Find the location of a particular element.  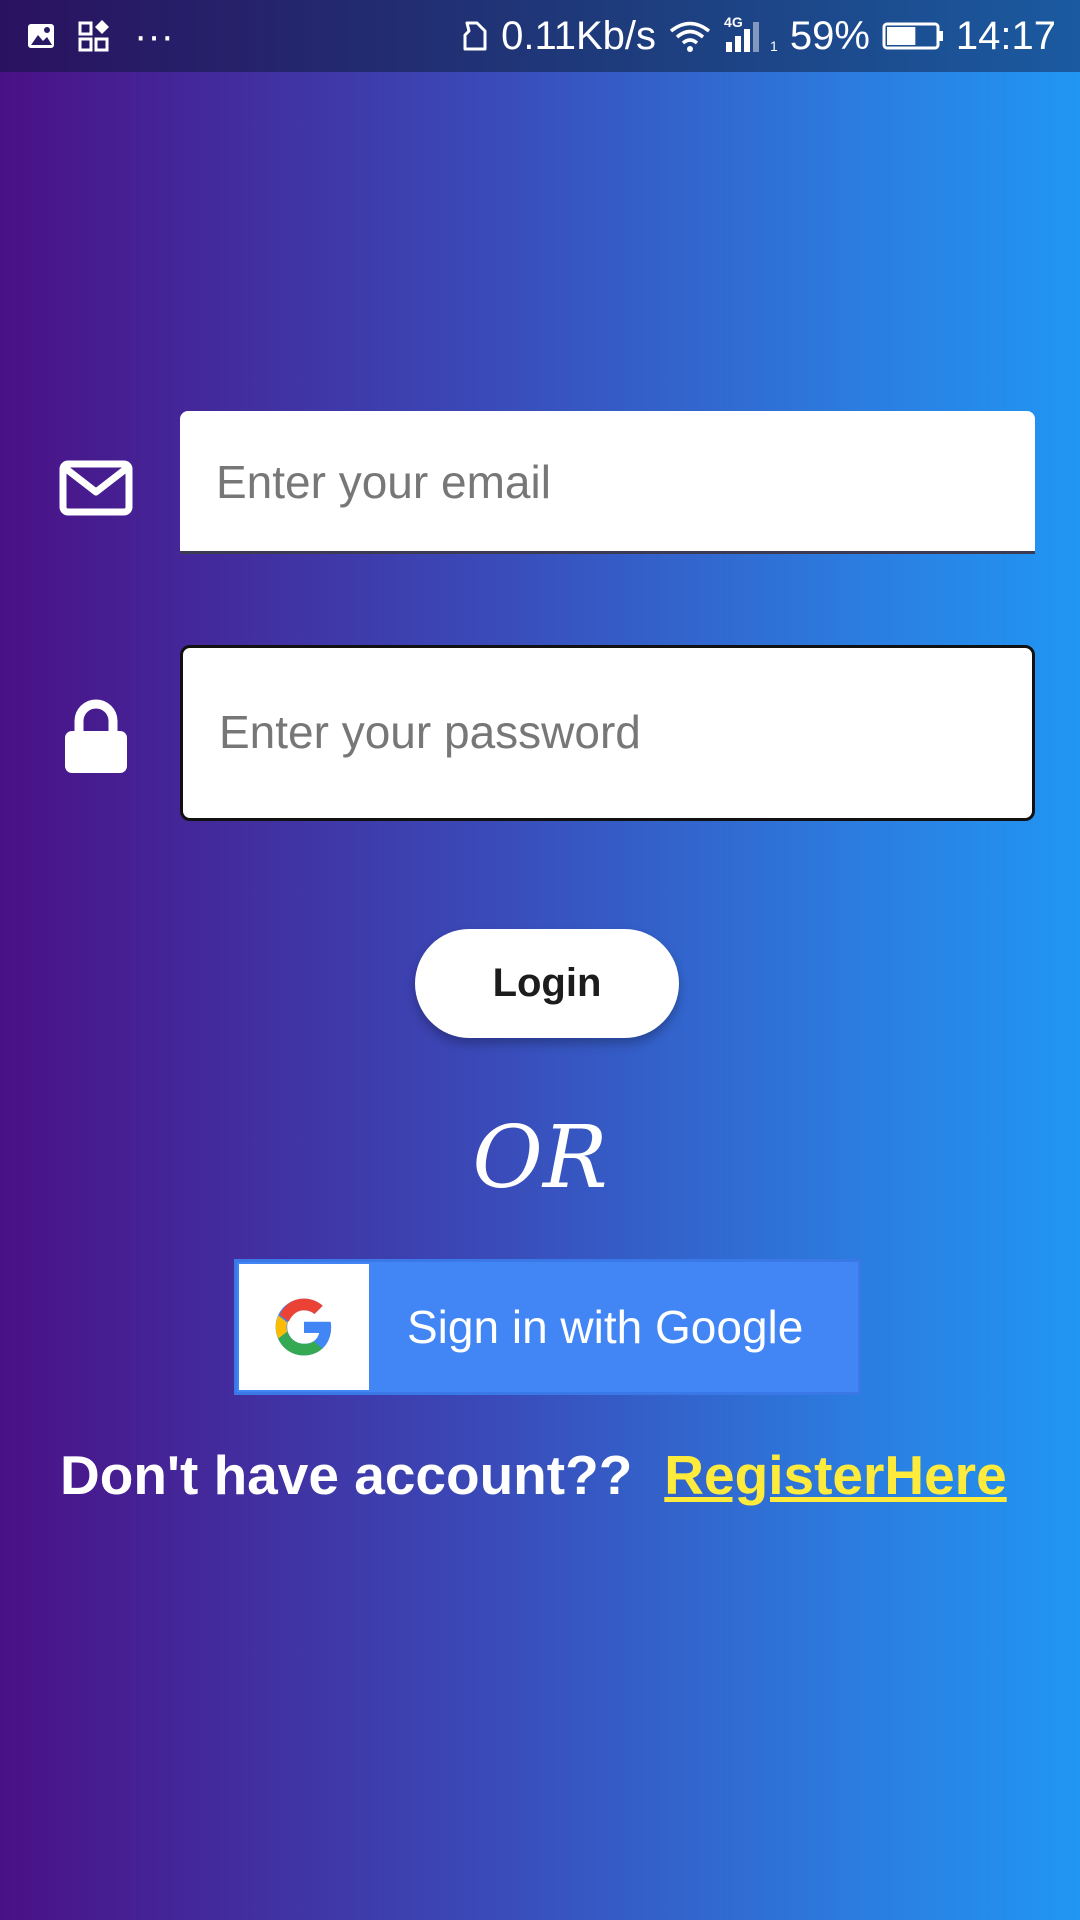

lock-icon is located at coordinates (96, 737).